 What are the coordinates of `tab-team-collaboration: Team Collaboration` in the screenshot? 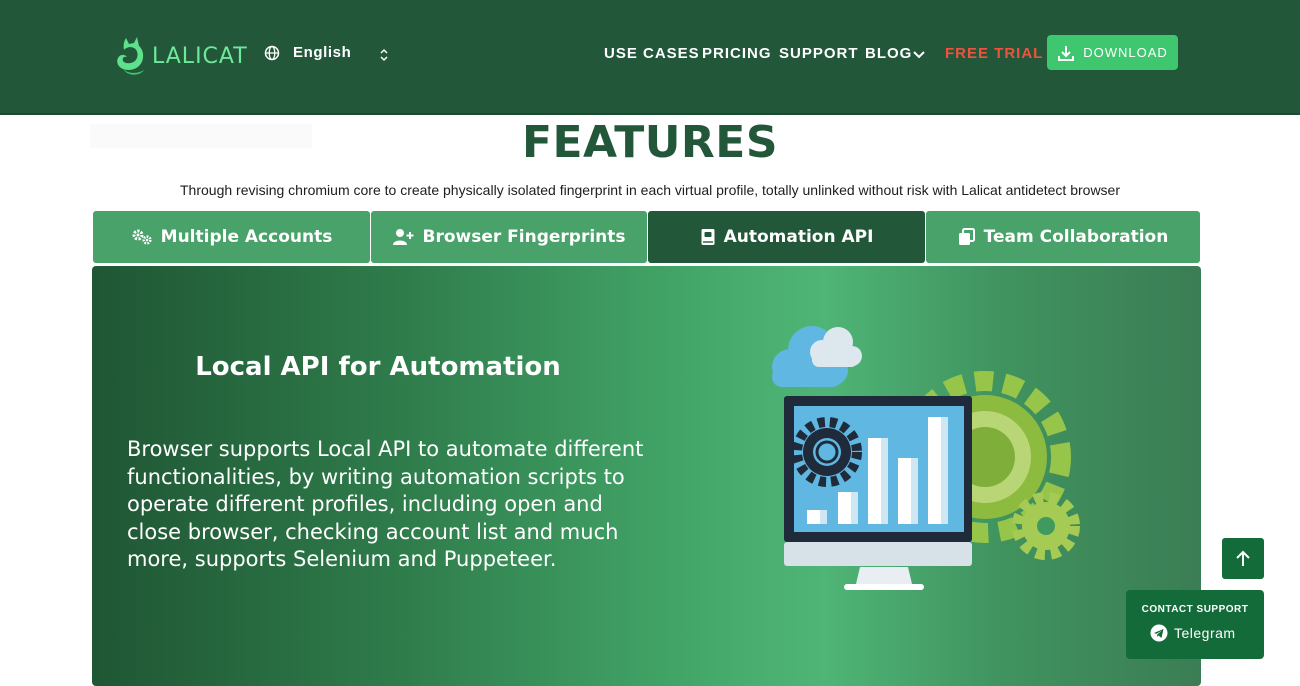 It's located at (1063, 237).